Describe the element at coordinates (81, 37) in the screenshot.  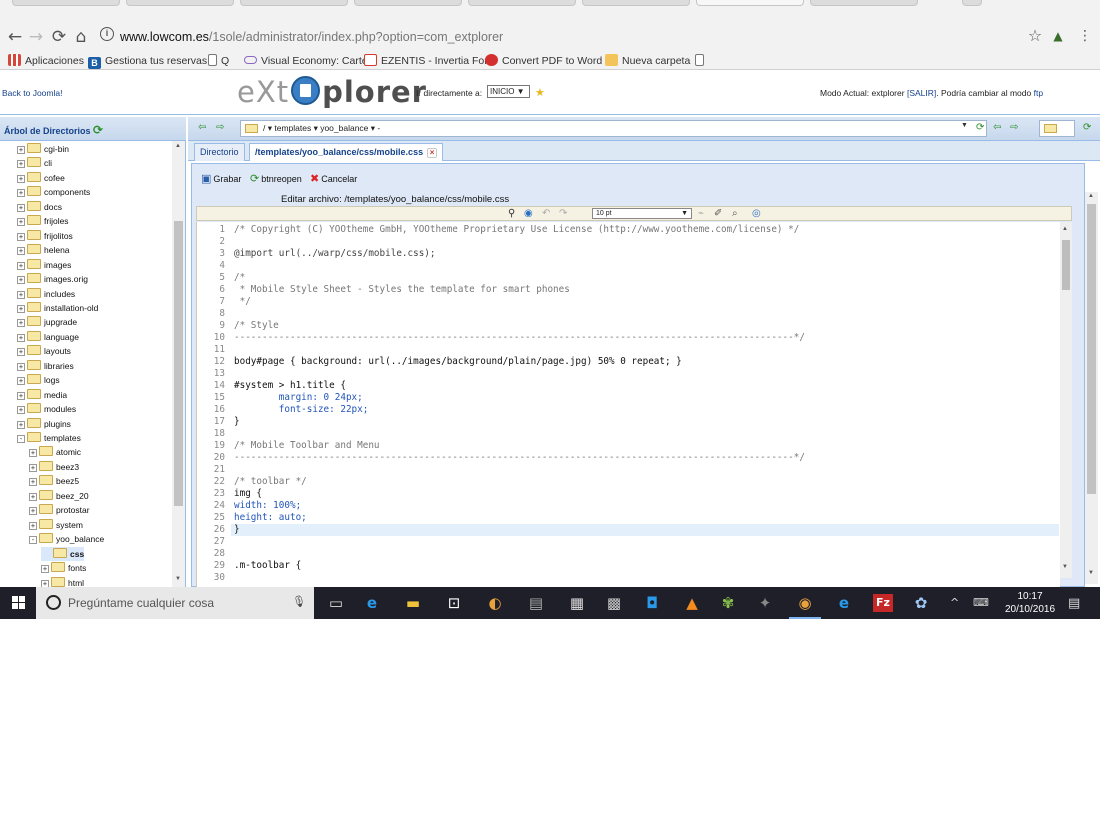
I see `home-icon: ⌂` at that location.